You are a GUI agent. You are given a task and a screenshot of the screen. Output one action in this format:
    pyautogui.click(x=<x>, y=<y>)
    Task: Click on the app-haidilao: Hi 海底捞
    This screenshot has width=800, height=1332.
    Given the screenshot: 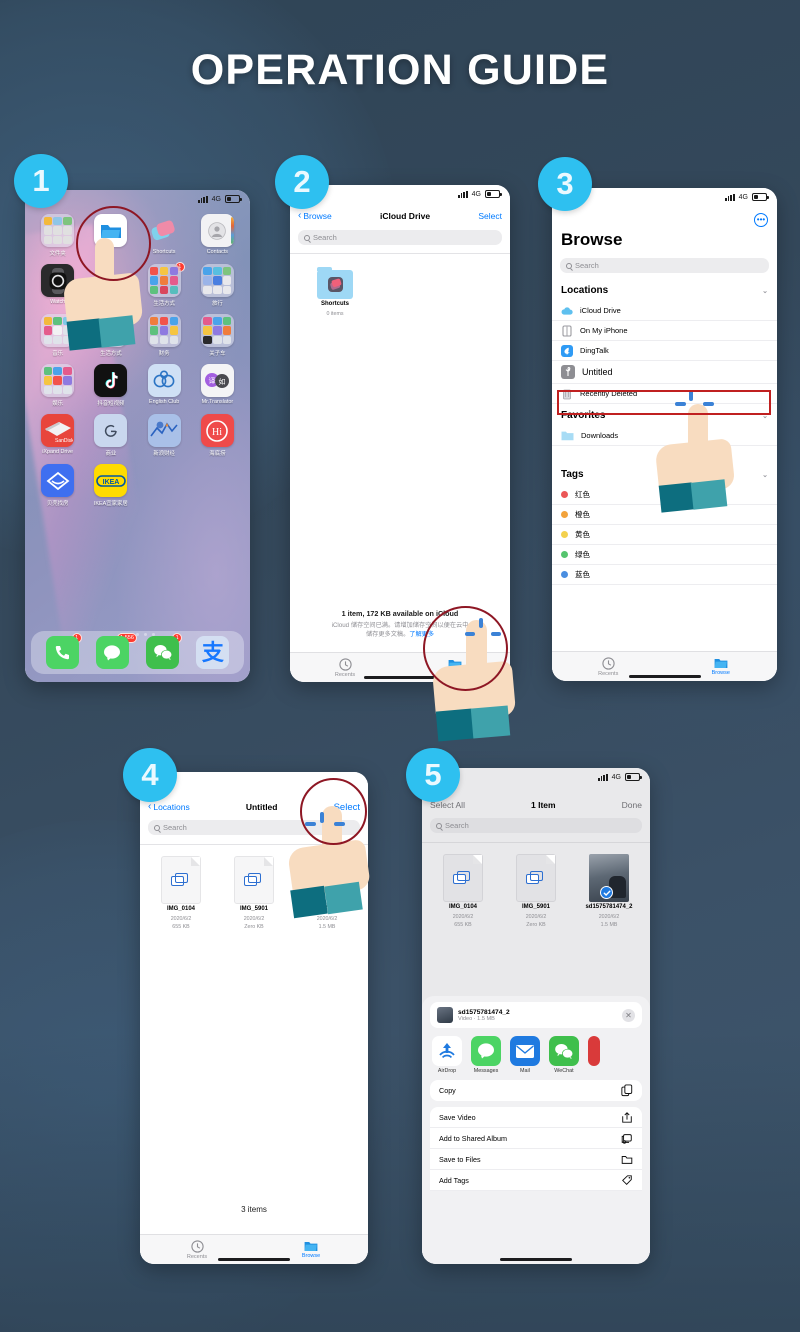 What is the action you would take?
    pyautogui.click(x=217, y=435)
    